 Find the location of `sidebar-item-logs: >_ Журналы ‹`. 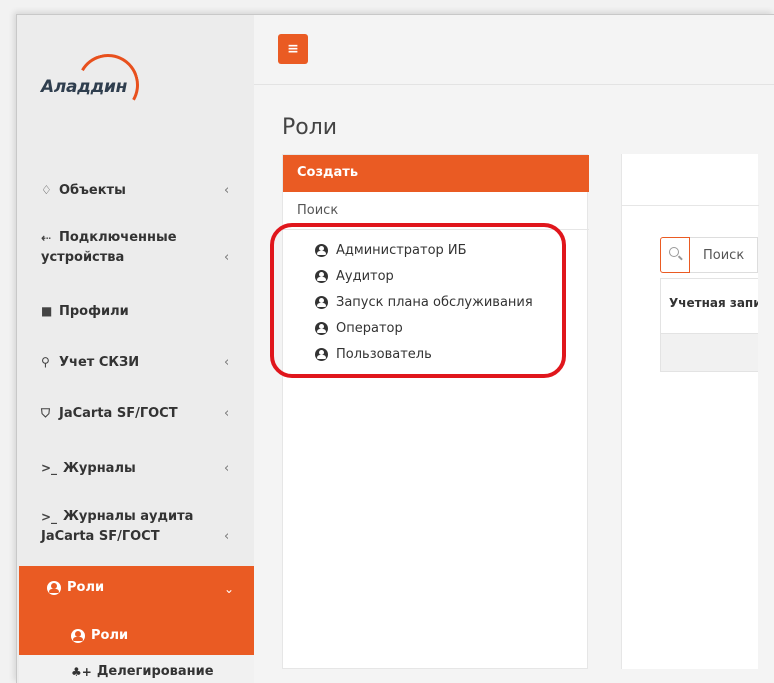

sidebar-item-logs: >_ Журналы ‹ is located at coordinates (135, 468).